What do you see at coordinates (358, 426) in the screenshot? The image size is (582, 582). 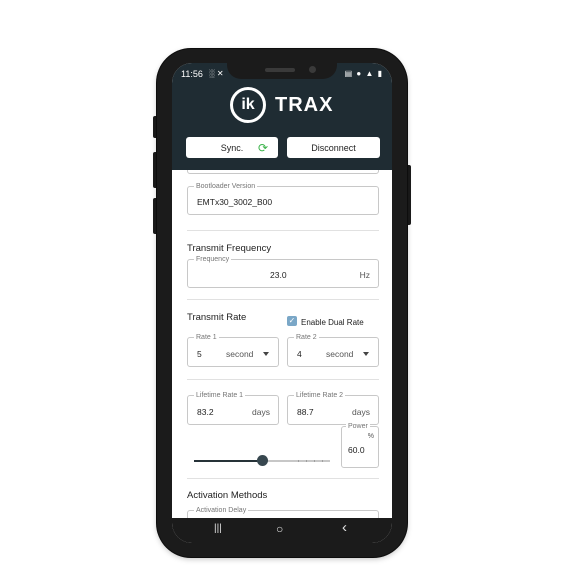 I see `power-label: Power` at bounding box center [358, 426].